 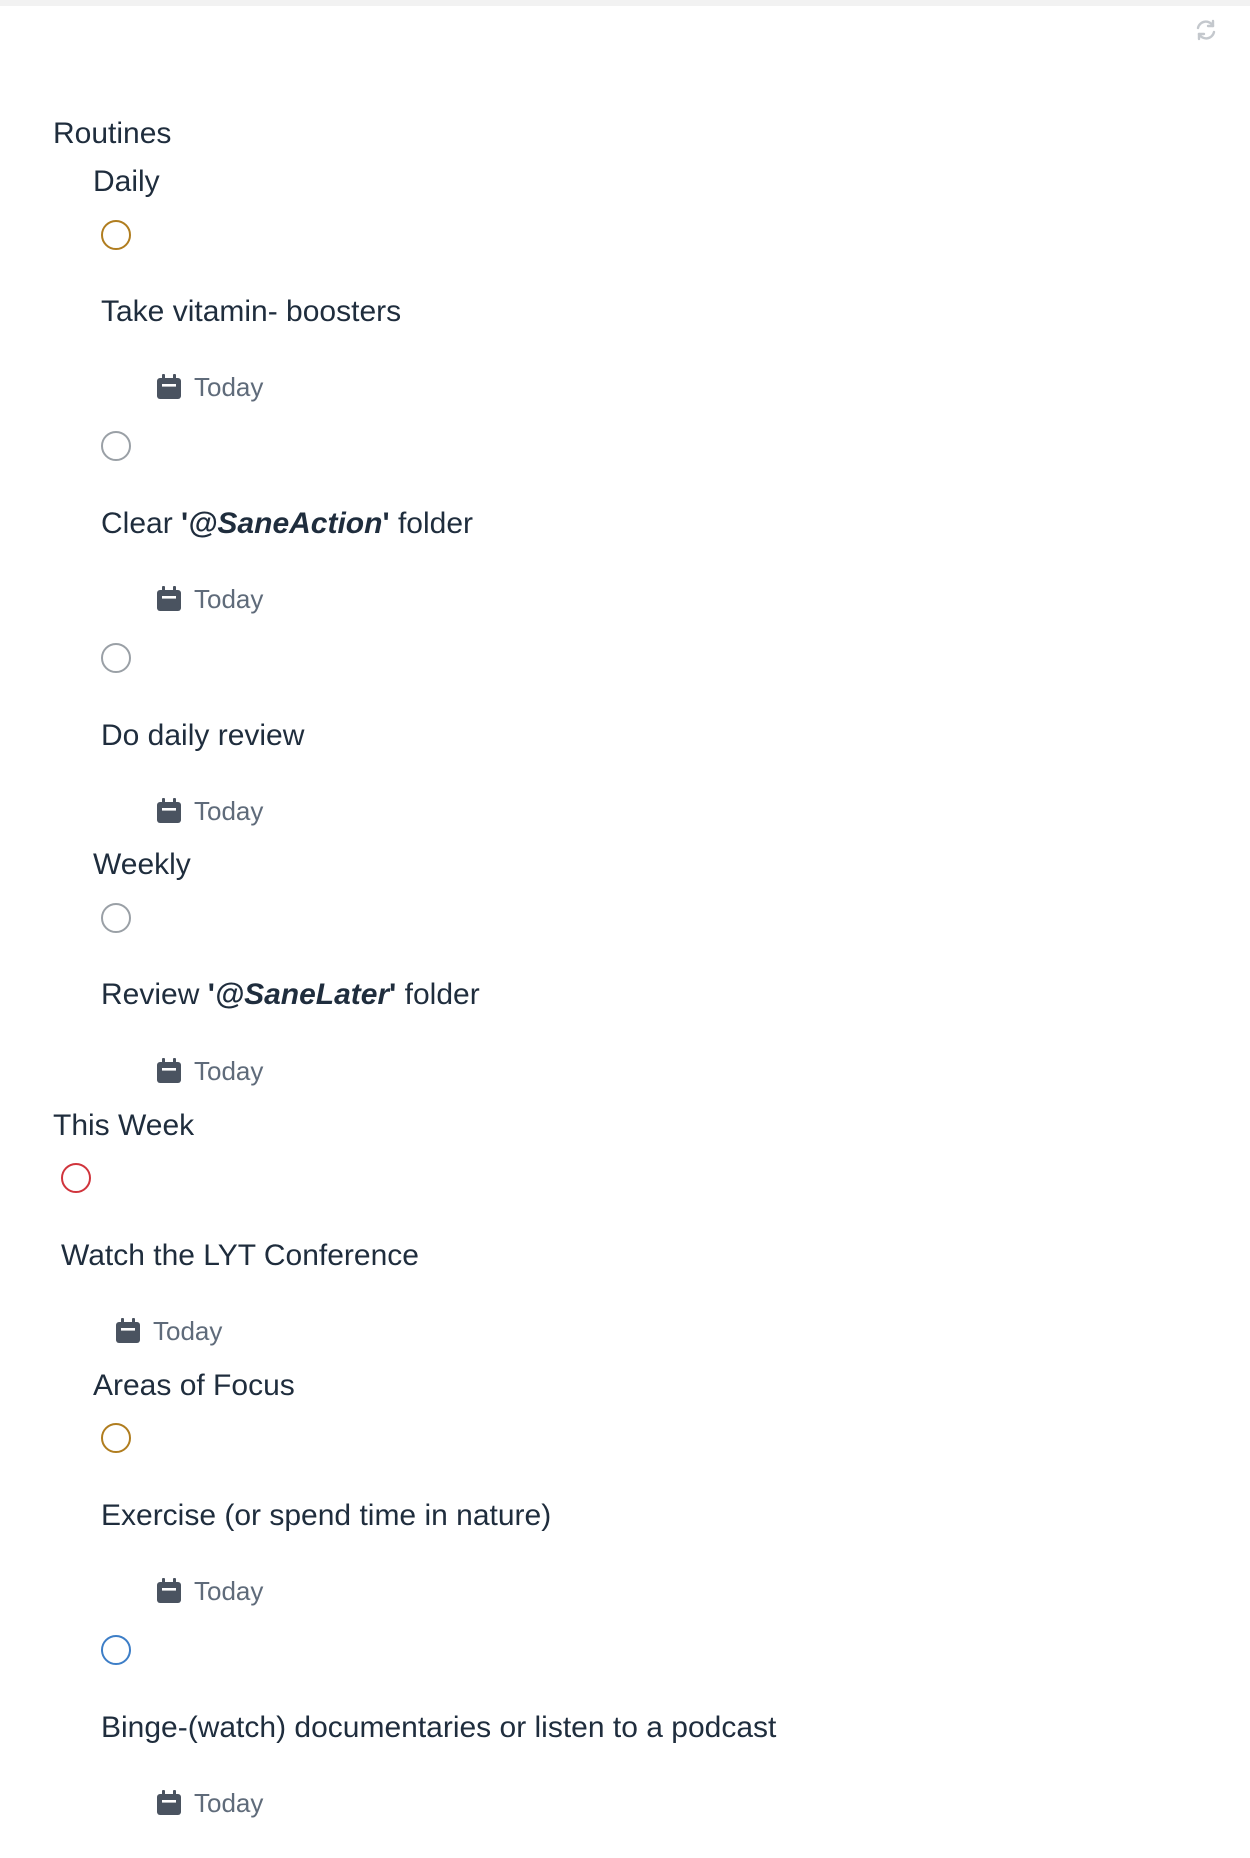 What do you see at coordinates (194, 1385) in the screenshot?
I see `subsection-heading-areas-of-focus: Areas of Focus` at bounding box center [194, 1385].